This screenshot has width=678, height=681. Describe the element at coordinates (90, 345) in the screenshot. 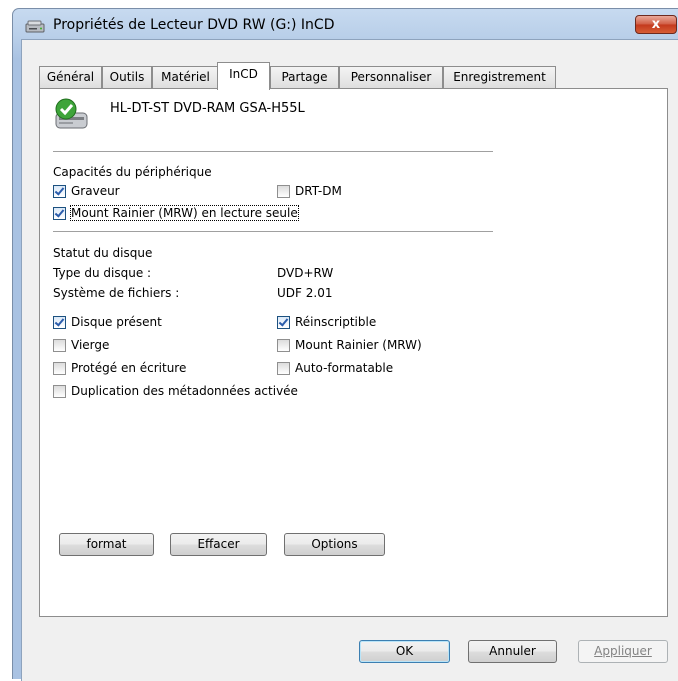

I see `checkbox-label: Vierge` at that location.